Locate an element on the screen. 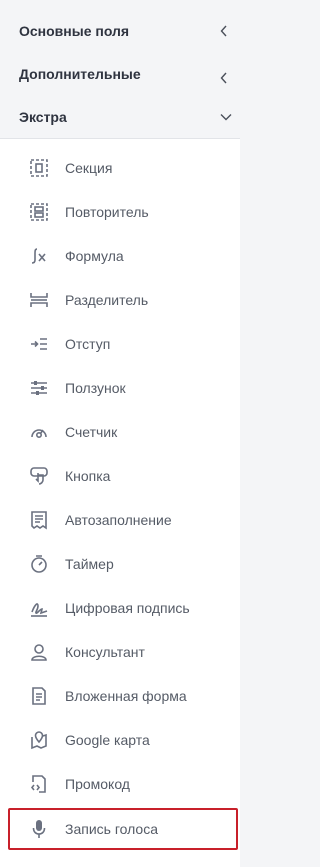 The image size is (320, 867). field-item-label: Ползунок is located at coordinates (95, 388).